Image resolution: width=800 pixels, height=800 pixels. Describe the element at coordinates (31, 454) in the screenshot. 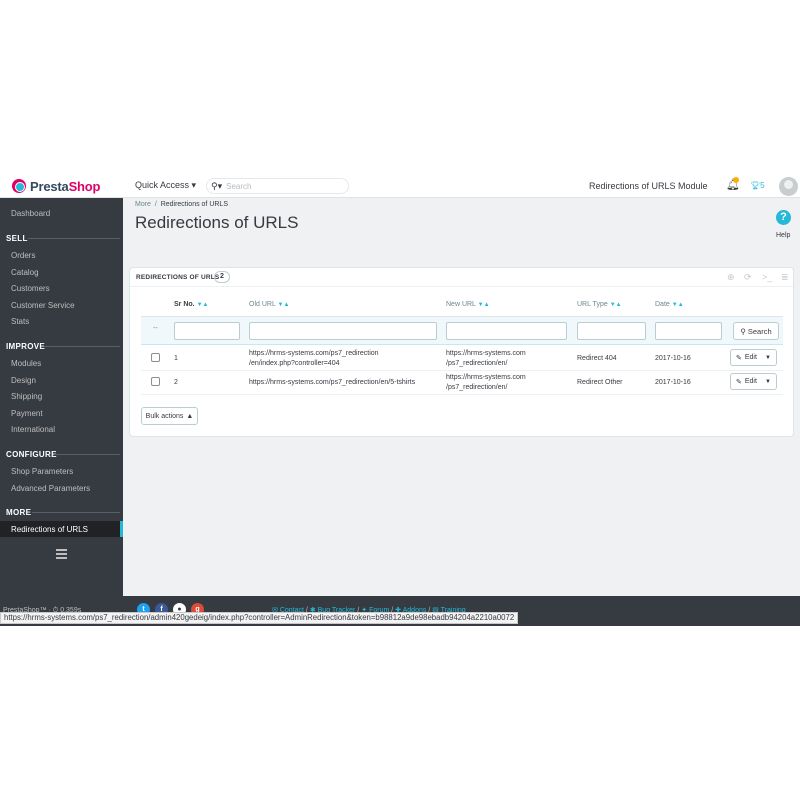

I see `sidebar-section-configure: CONFIGURE` at that location.